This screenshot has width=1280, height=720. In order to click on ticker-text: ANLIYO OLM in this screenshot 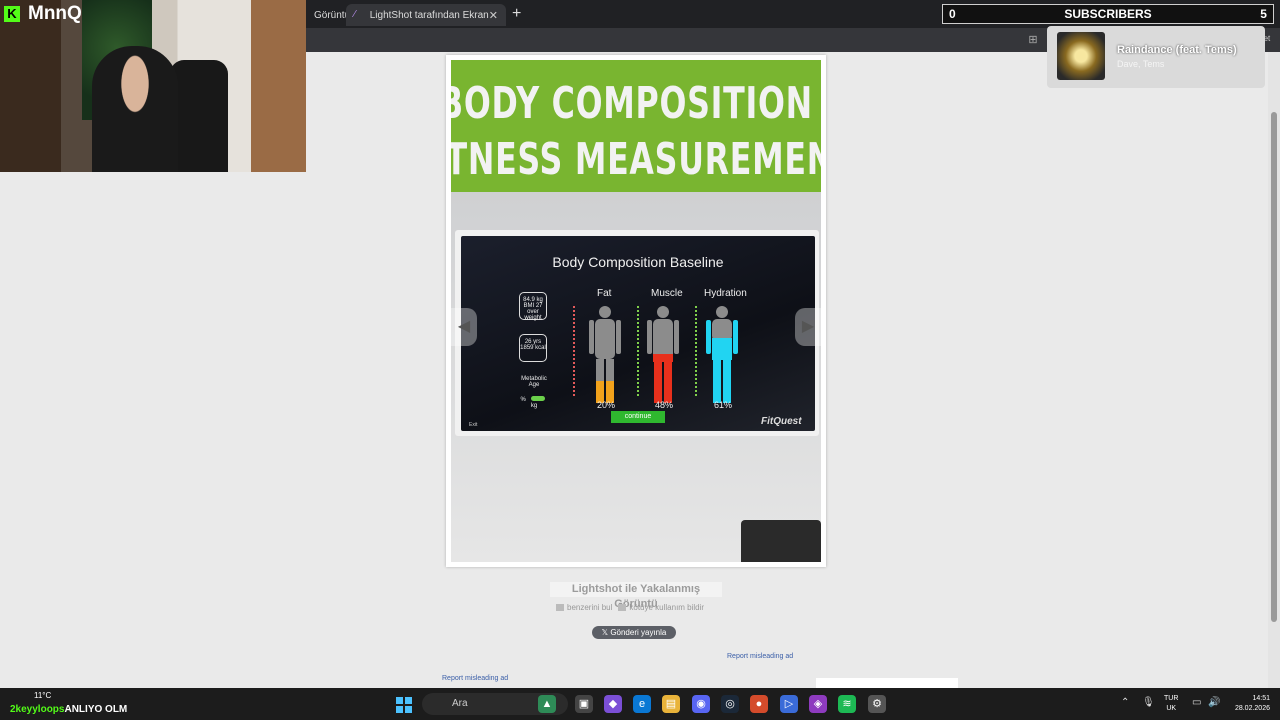, I will do `click(96, 709)`.